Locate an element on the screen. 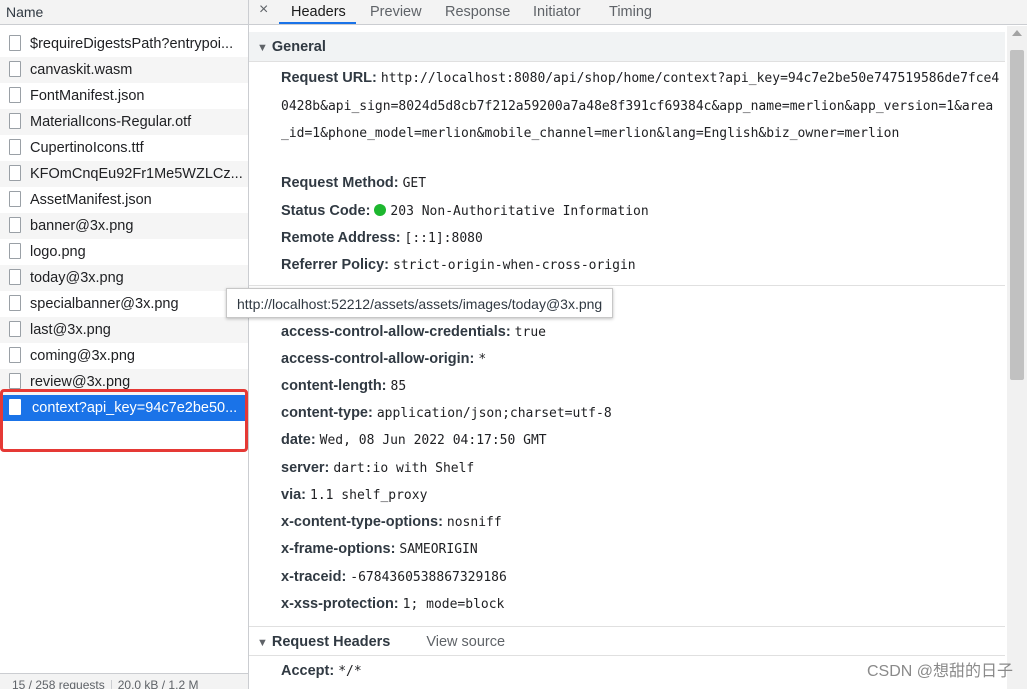 This screenshot has height=689, width=1027. transfer-size: 20.0 kB / 1.2 M is located at coordinates (158, 683).